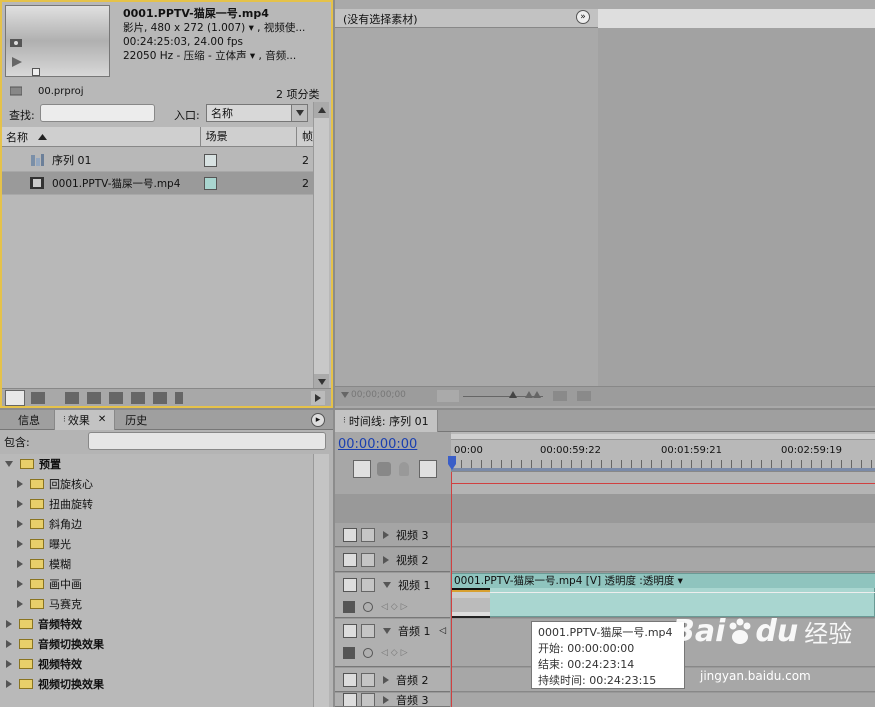 The image size is (875, 707). I want to click on audio-target-icon: ◁, so click(442, 631).